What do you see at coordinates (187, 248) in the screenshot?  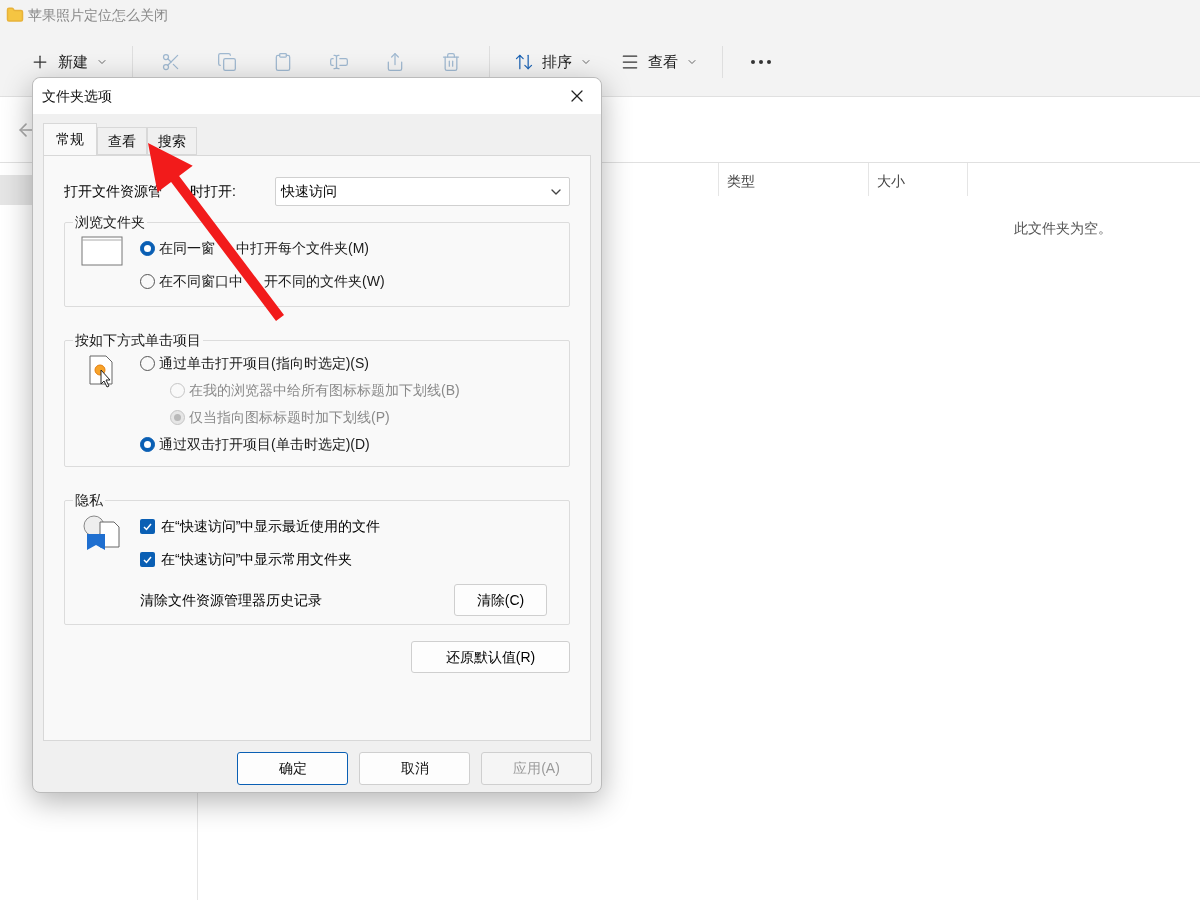 I see `radio-label: 在同一窗` at bounding box center [187, 248].